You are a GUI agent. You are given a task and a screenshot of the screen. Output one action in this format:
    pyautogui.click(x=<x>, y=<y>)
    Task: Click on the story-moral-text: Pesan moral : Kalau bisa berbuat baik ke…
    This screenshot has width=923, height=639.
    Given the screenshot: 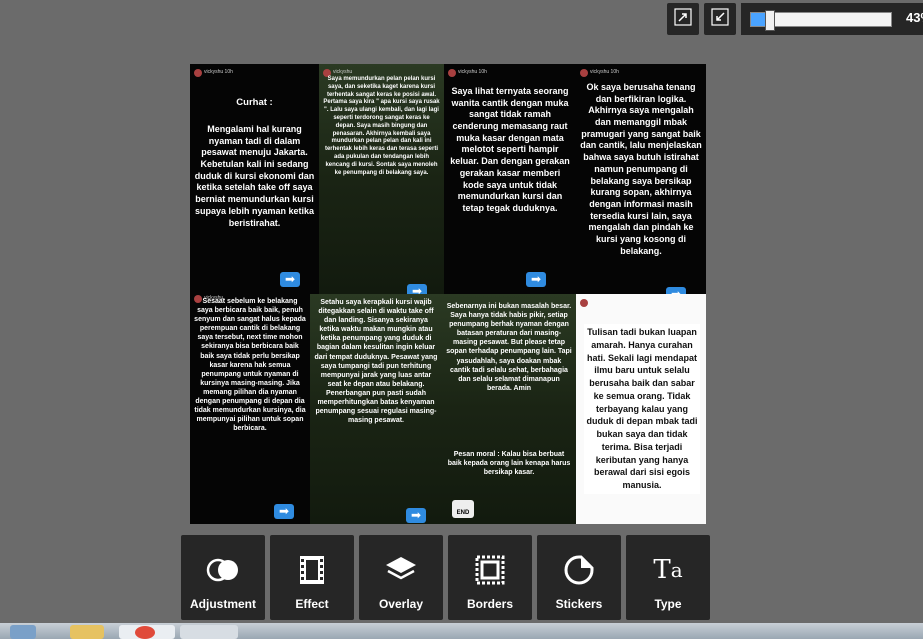 What is the action you would take?
    pyautogui.click(x=509, y=464)
    